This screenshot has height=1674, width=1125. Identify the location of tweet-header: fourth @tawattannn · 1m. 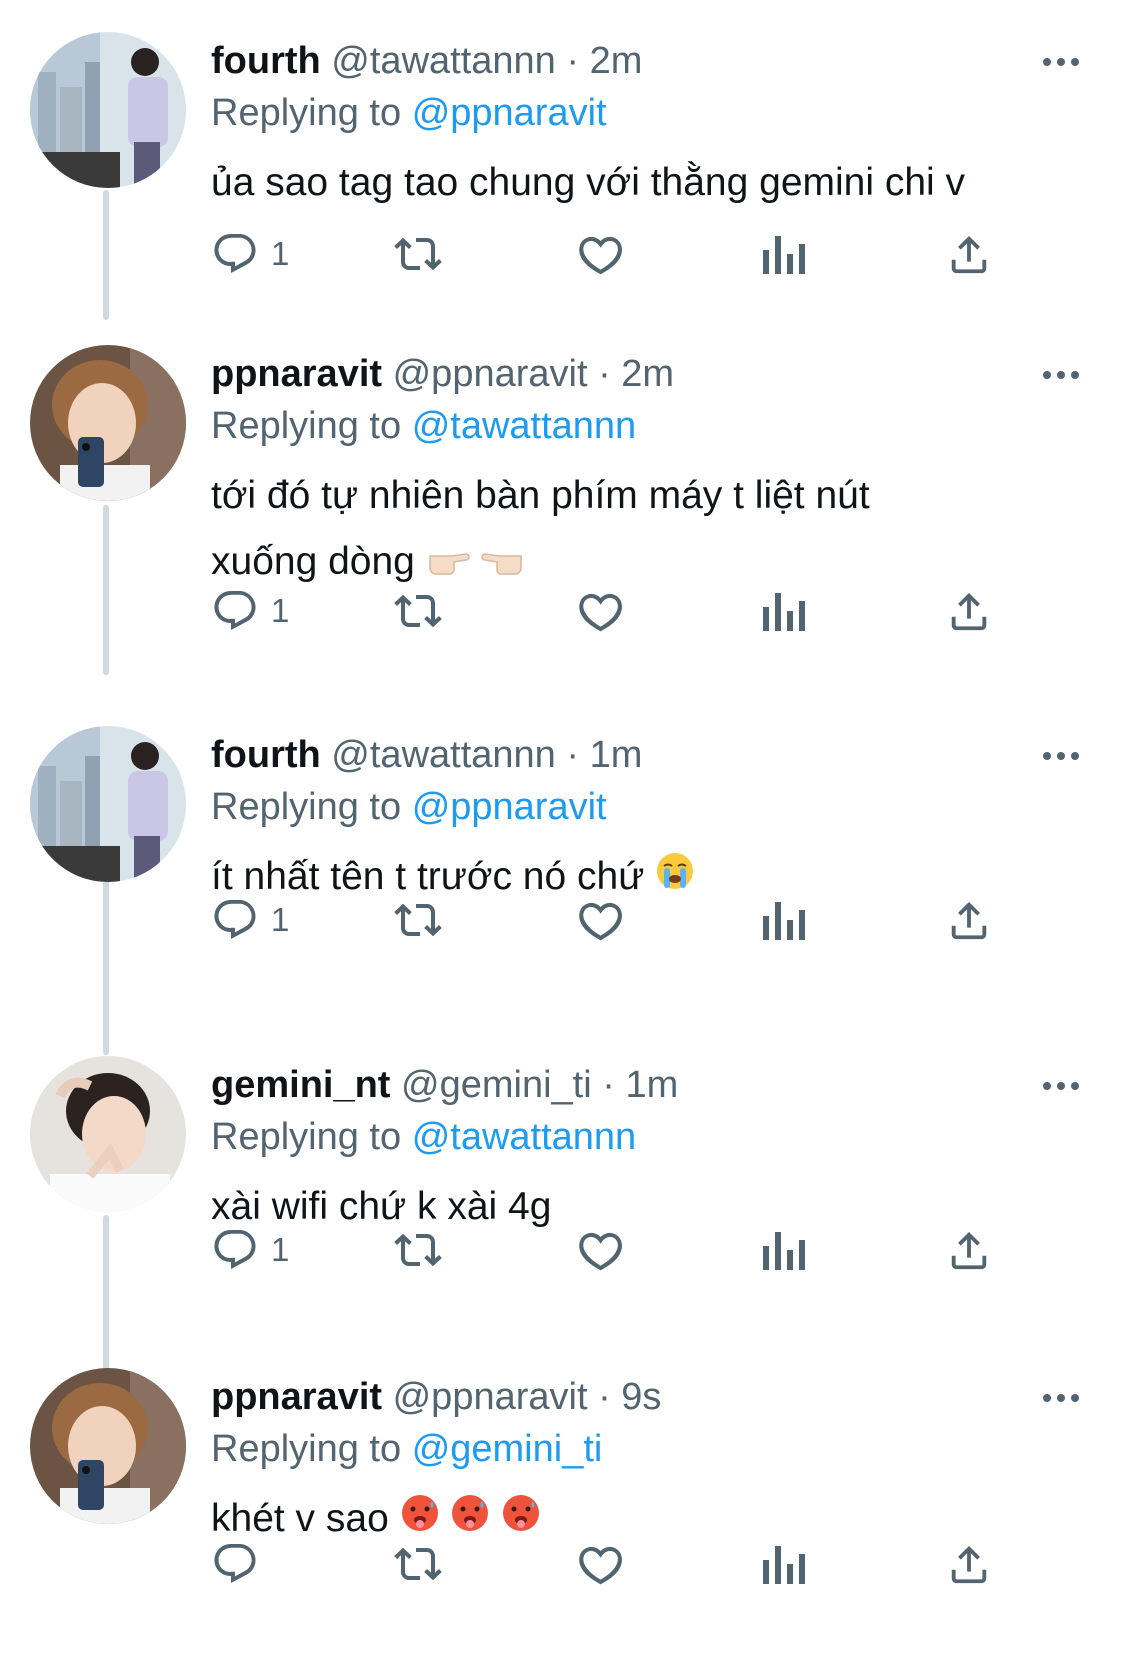
(426, 755).